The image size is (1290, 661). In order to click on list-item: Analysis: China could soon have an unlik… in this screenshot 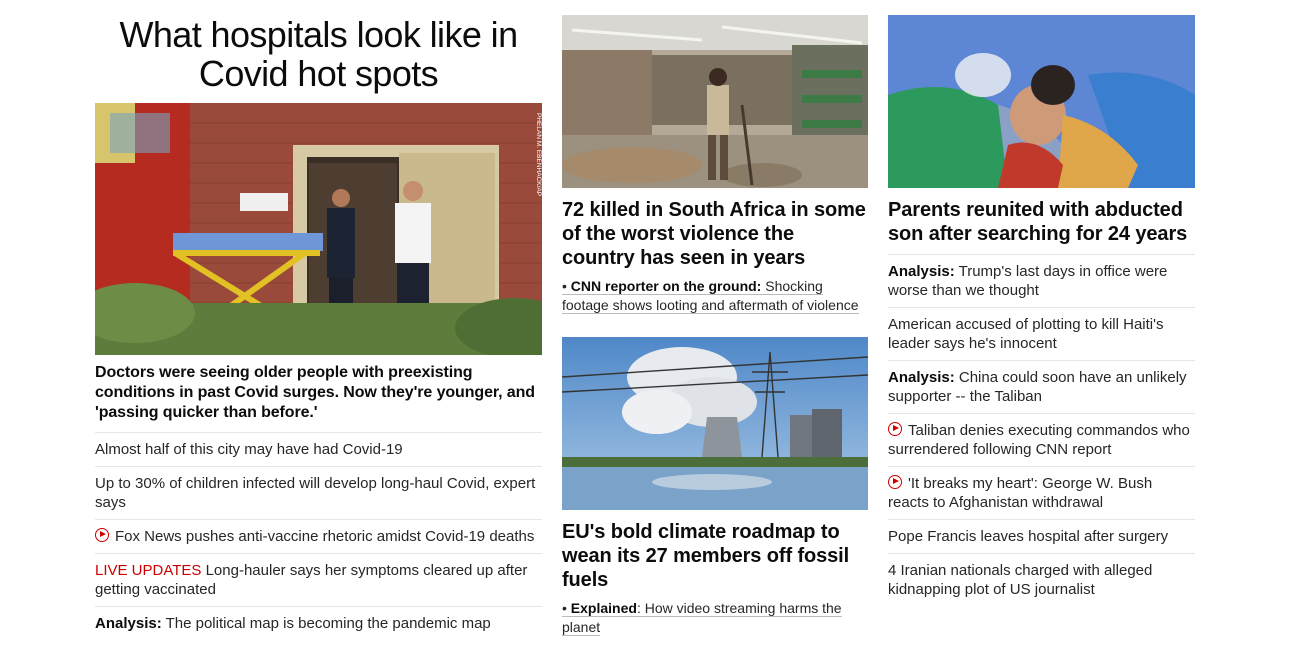, I will do `click(1041, 387)`.